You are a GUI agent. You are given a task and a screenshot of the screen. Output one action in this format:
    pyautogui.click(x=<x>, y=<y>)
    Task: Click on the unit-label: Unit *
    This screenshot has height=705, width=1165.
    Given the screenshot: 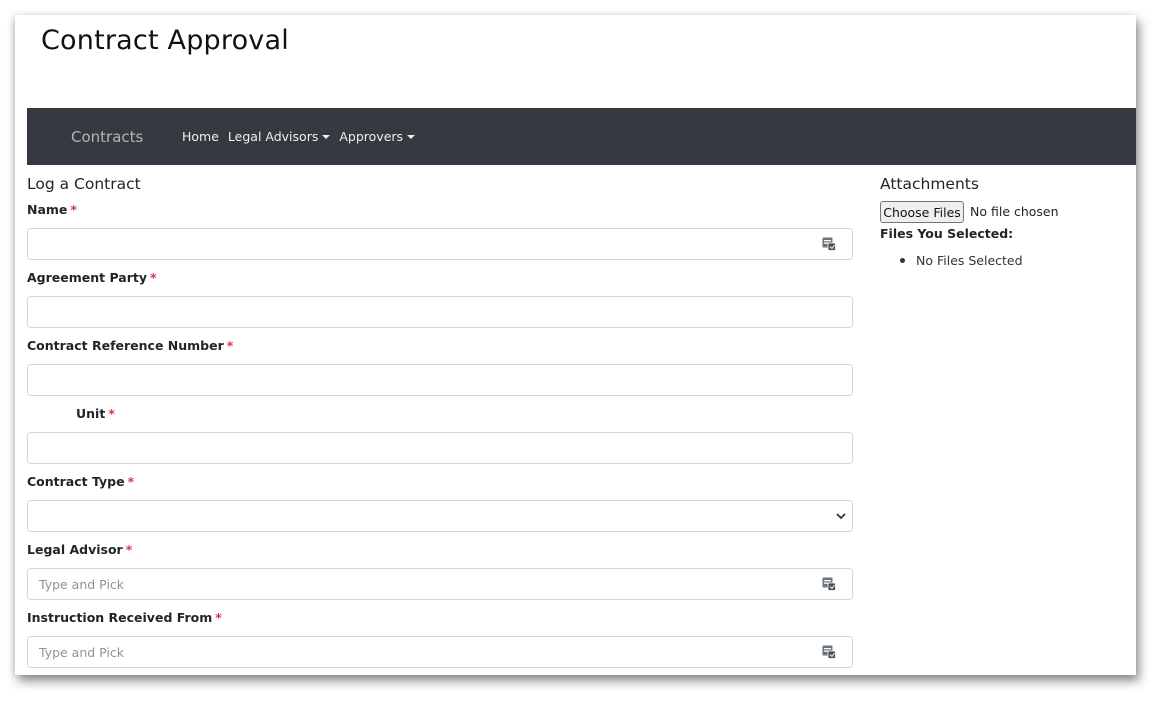 What is the action you would take?
    pyautogui.click(x=95, y=413)
    